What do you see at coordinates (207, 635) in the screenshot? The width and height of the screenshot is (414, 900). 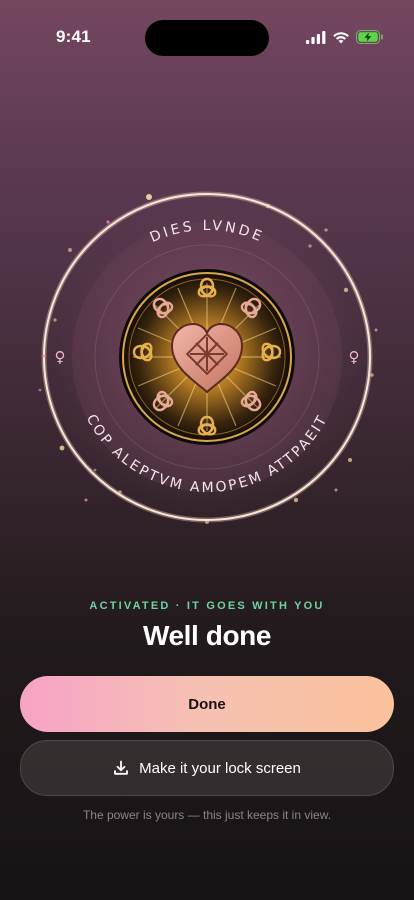 I see `page-title: Well done` at bounding box center [207, 635].